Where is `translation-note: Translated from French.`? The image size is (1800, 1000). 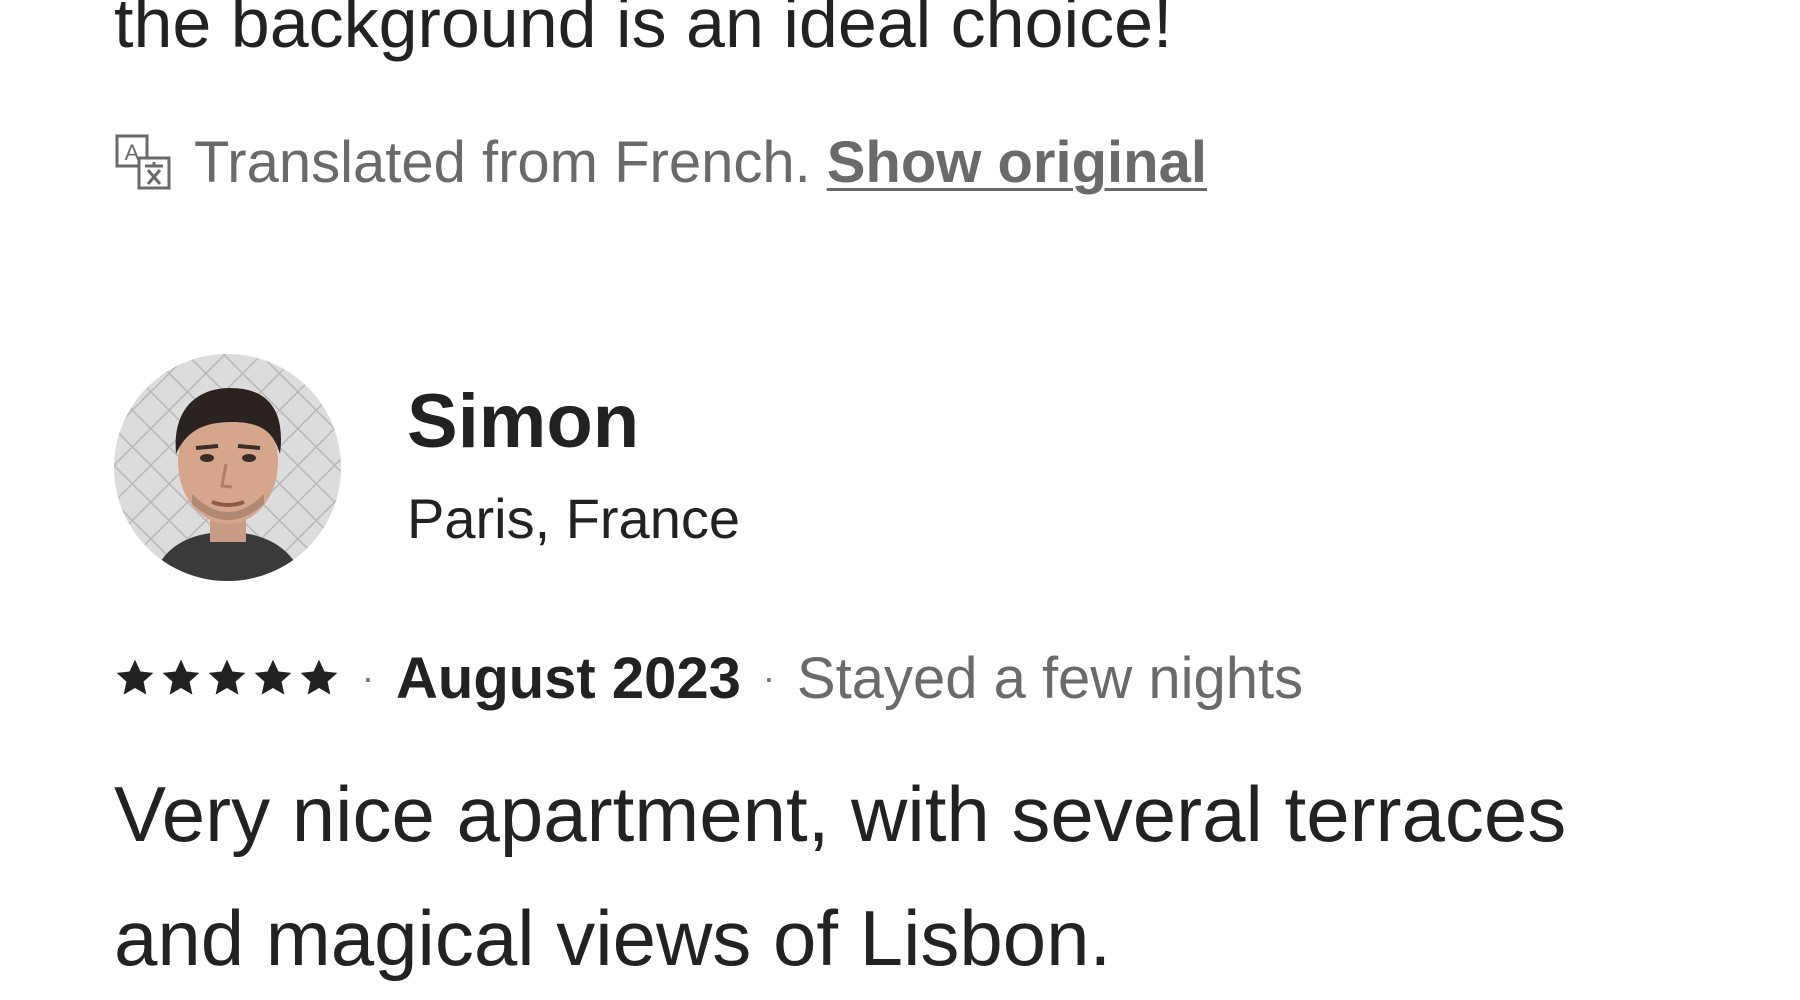
translation-note: Translated from French. is located at coordinates (502, 162).